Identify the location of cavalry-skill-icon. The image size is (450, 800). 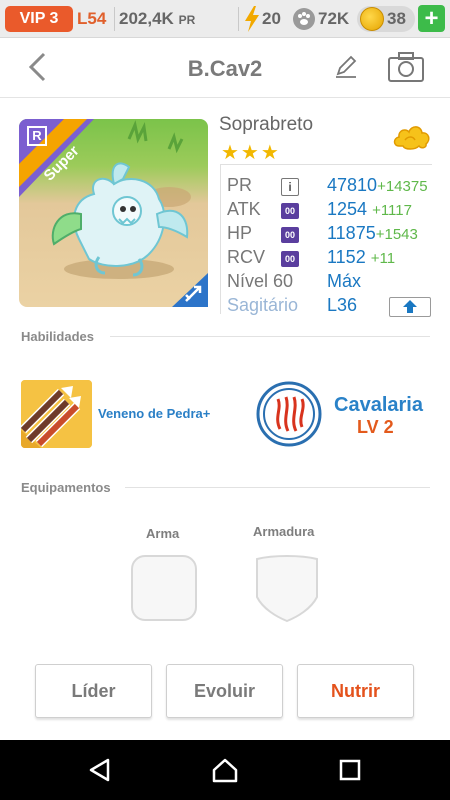
(289, 414).